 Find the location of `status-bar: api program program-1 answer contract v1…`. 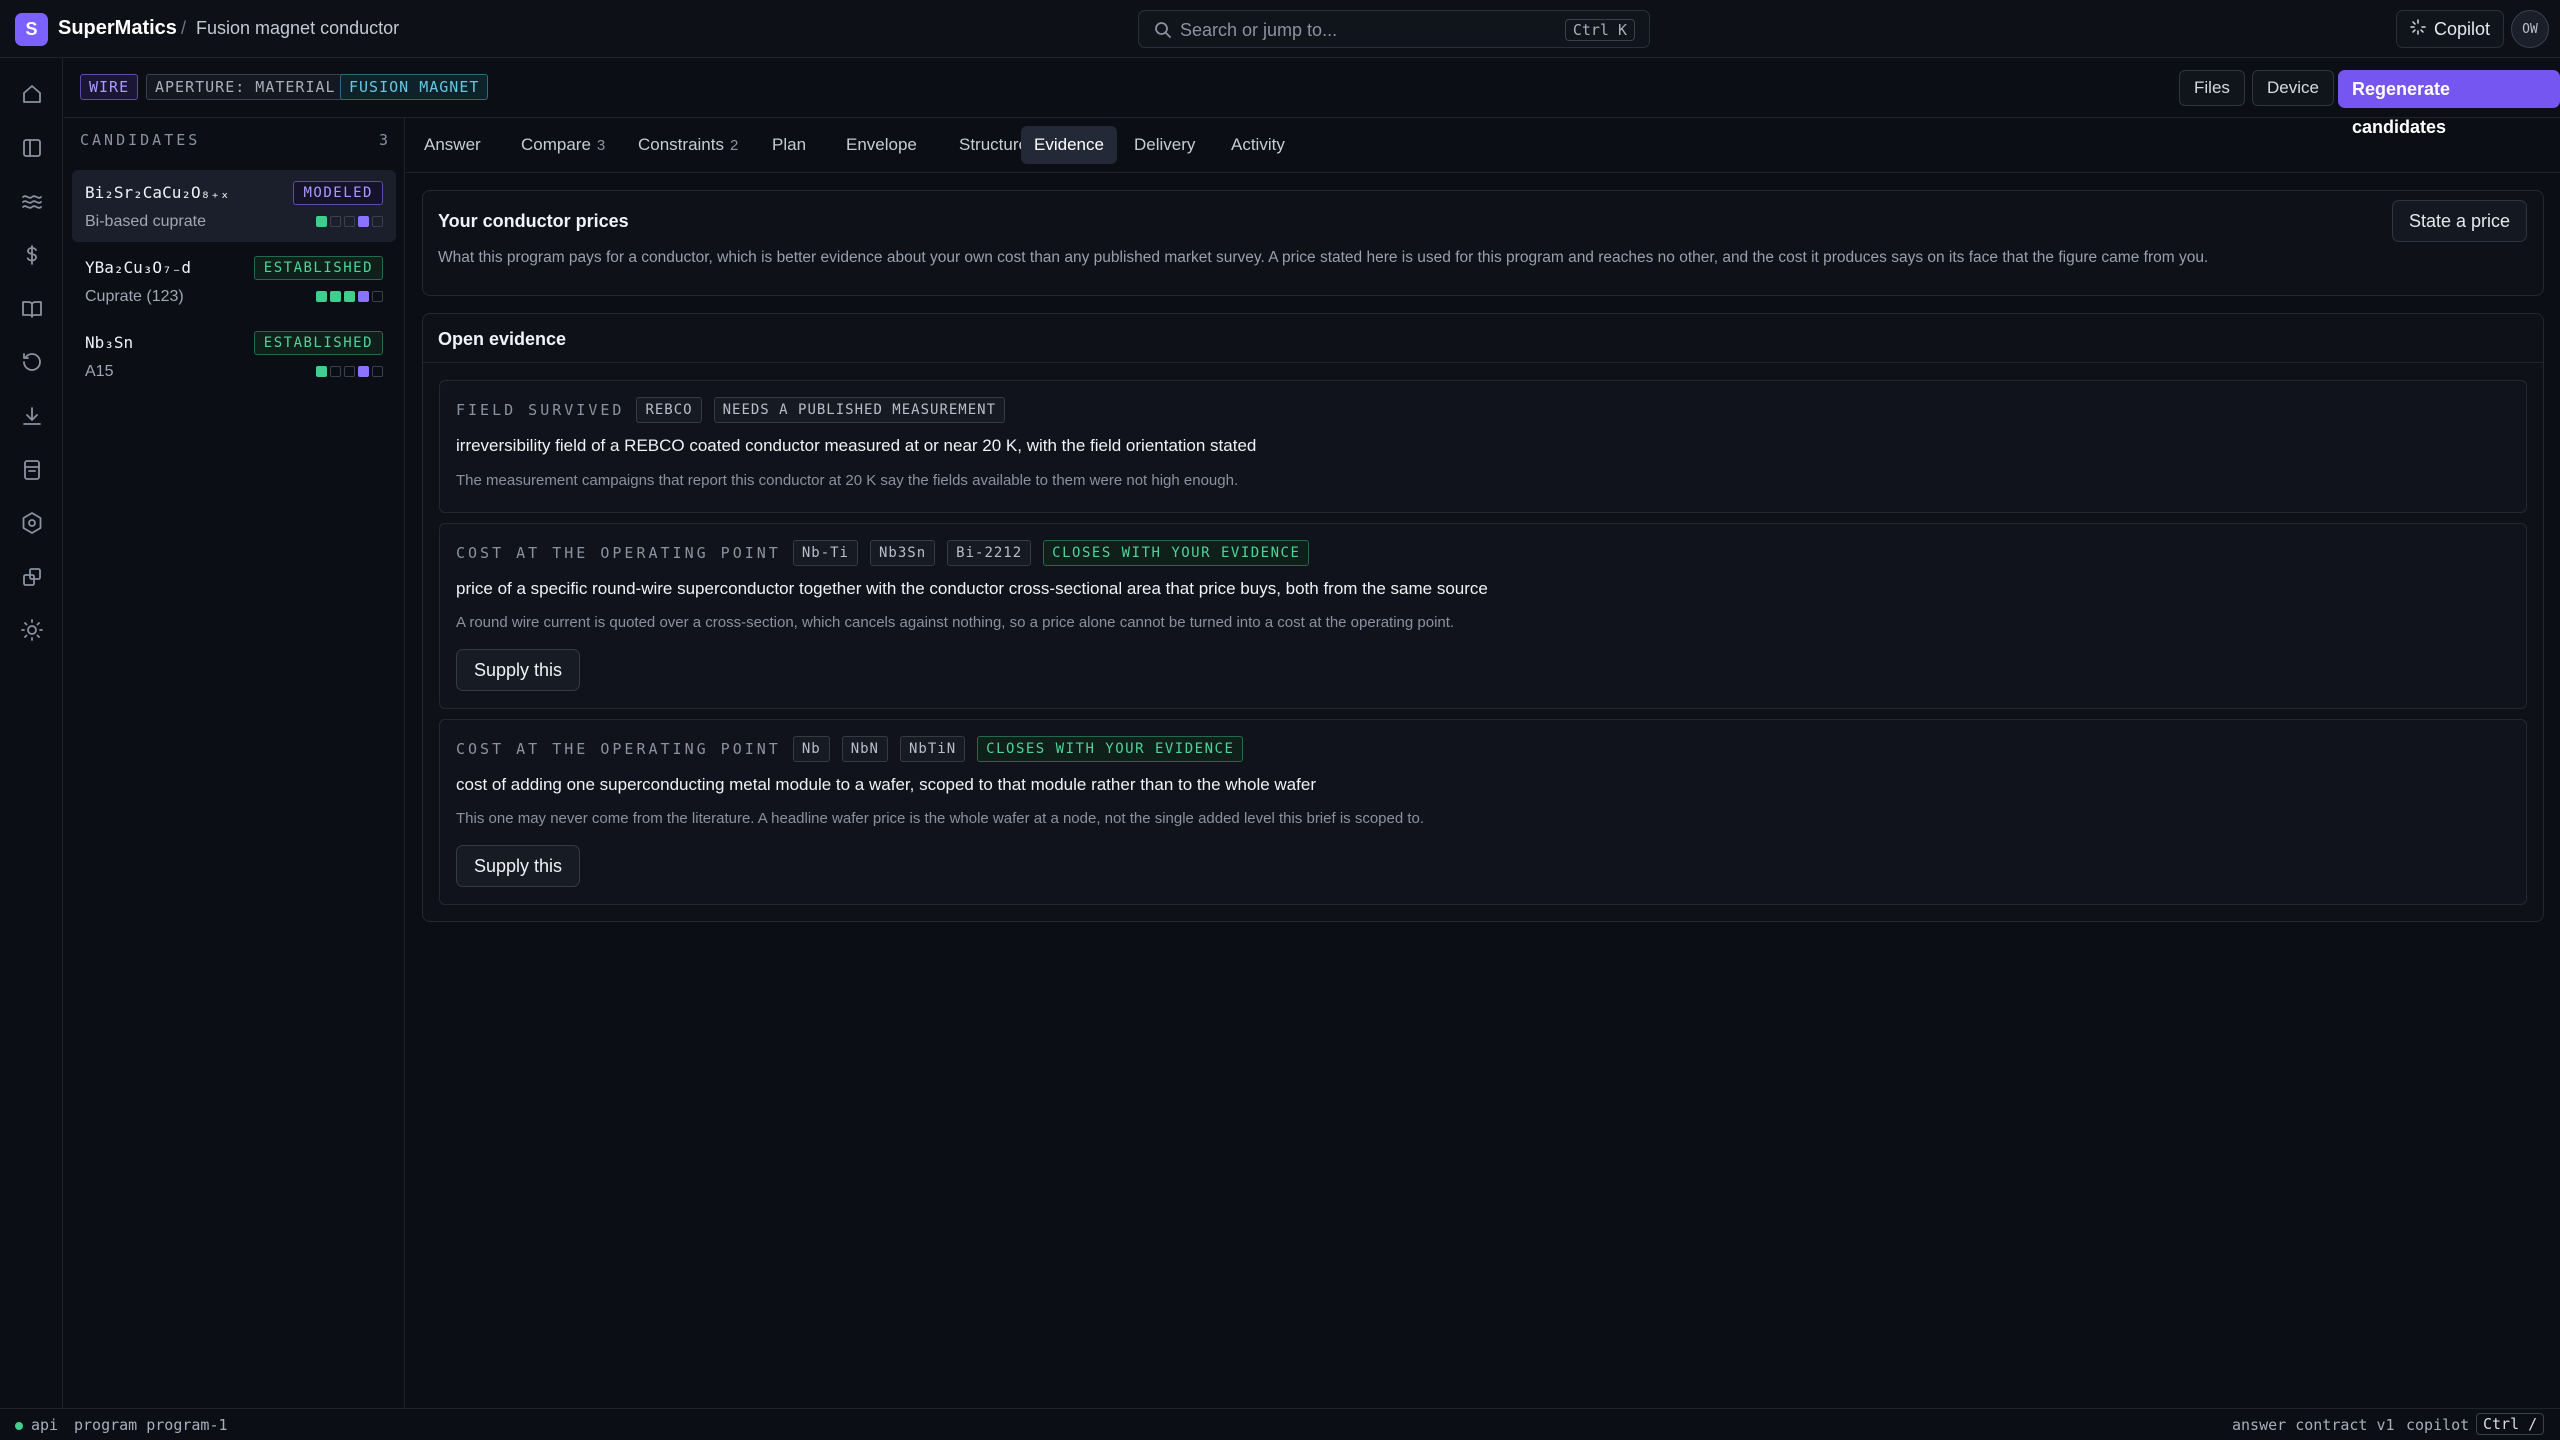

status-bar: api program program-1 answer contract v1… is located at coordinates (1280, 1424).